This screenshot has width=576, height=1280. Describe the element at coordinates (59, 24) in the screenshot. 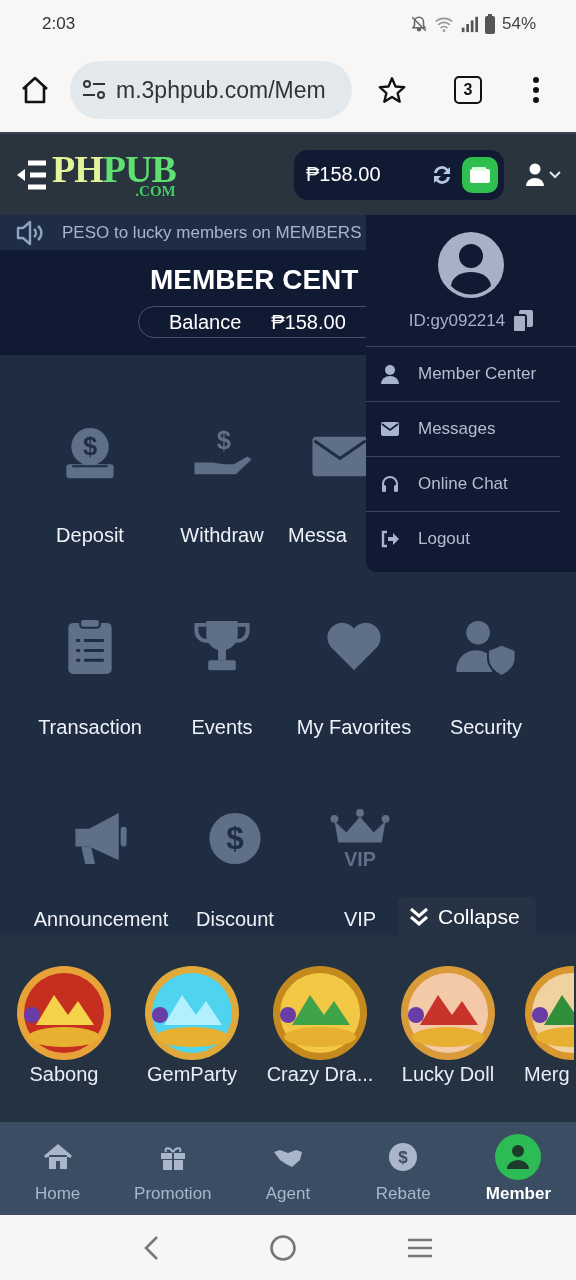

I see `clock: 2:03` at that location.